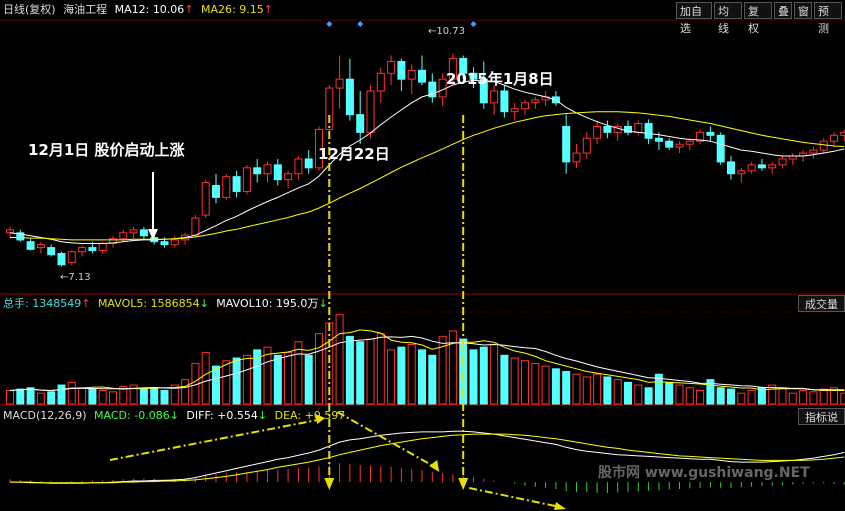  Describe the element at coordinates (728, 18) in the screenshot. I see `toolbar-button-1: 均线` at that location.